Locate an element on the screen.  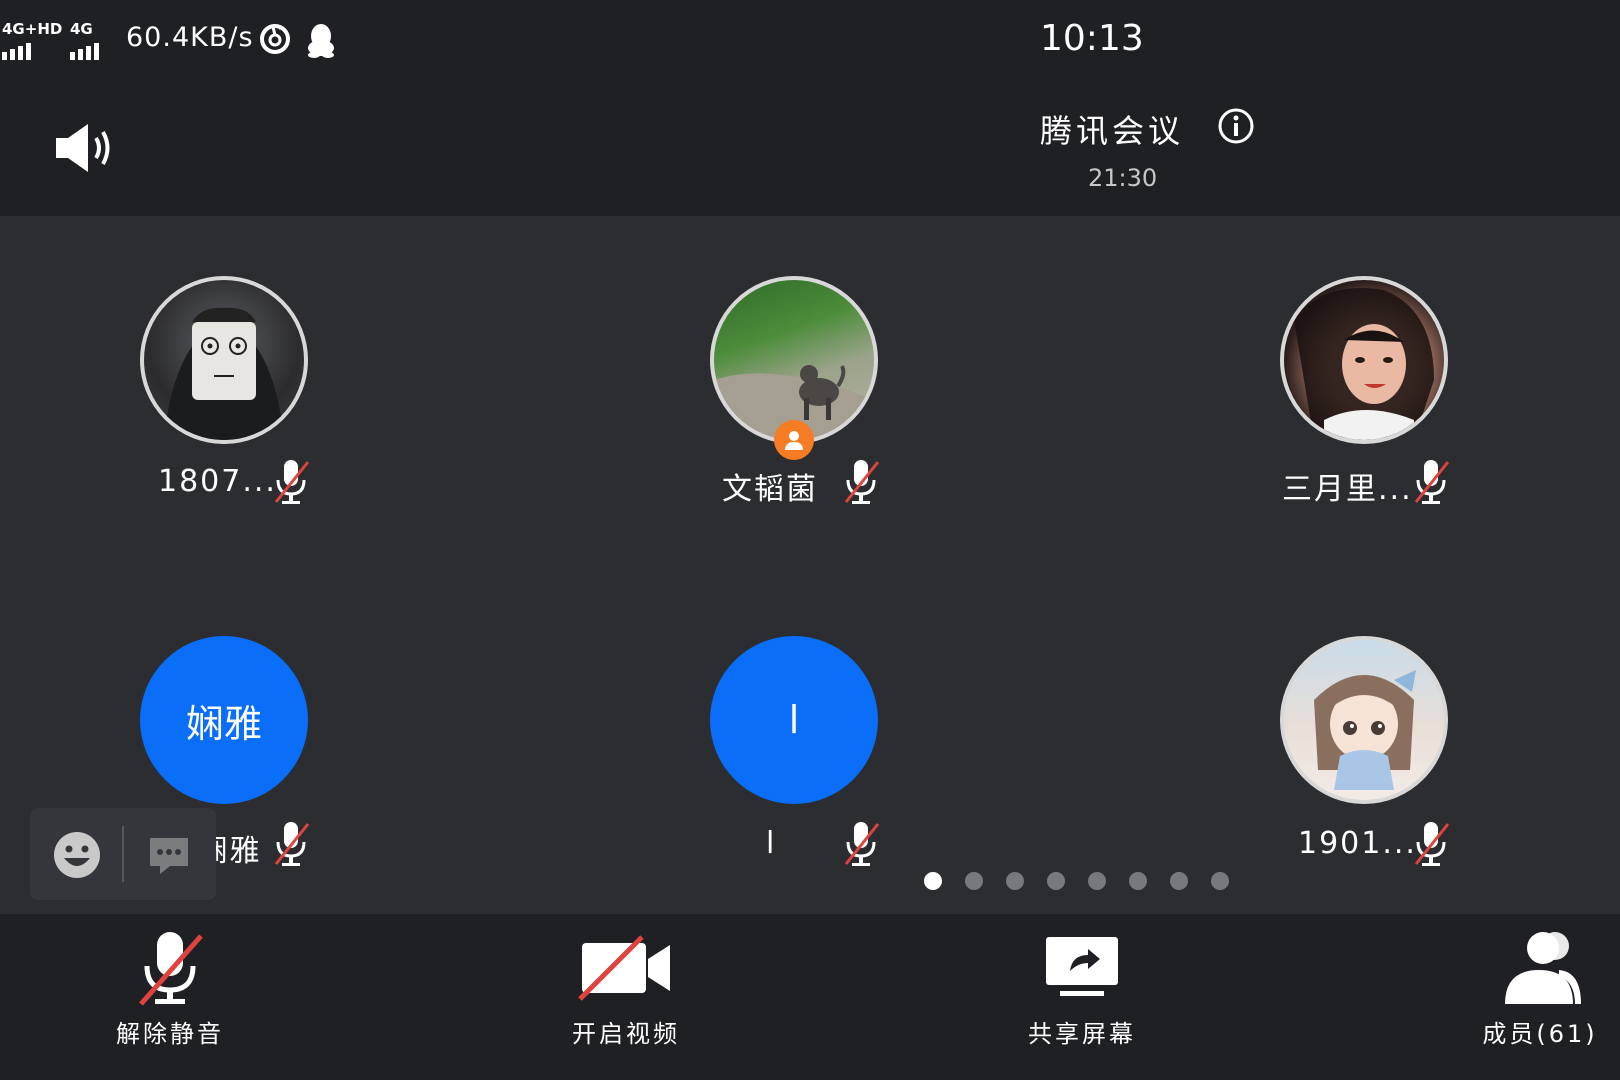
chat-icon is located at coordinates (169, 857).